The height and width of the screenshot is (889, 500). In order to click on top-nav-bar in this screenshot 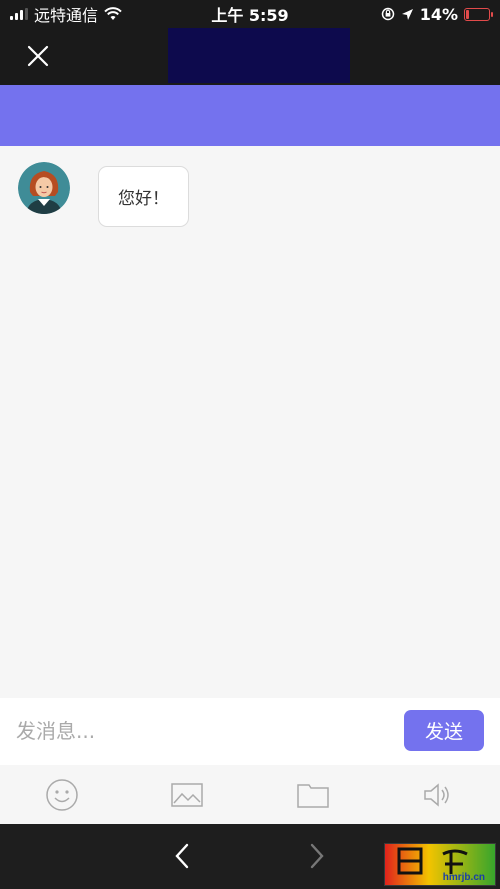, I will do `click(250, 56)`.